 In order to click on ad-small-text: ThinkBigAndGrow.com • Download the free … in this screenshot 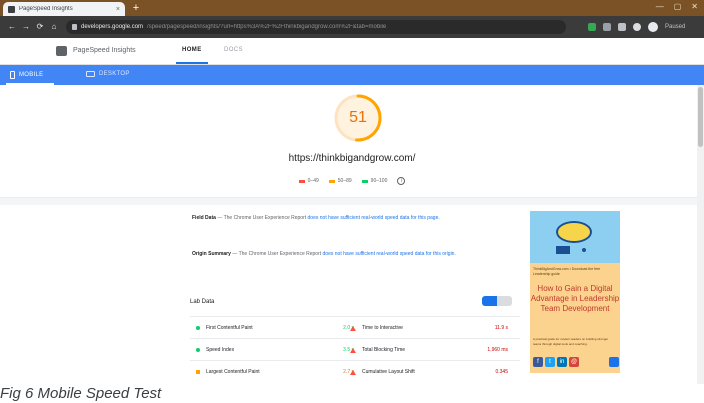, I will do `click(567, 271)`.